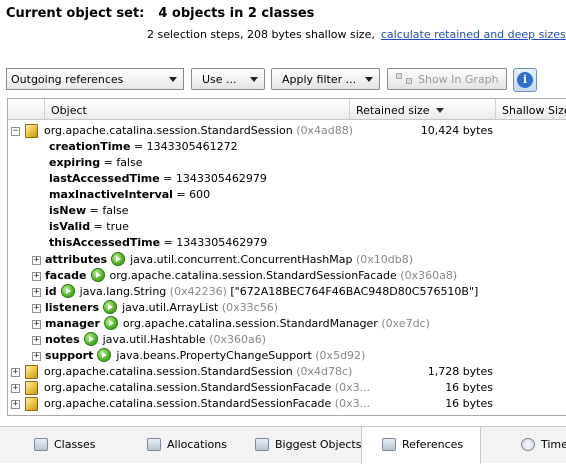 The image size is (566, 464). I want to click on calculate-sizes-link: calculate retained and deep sizes, so click(473, 34).